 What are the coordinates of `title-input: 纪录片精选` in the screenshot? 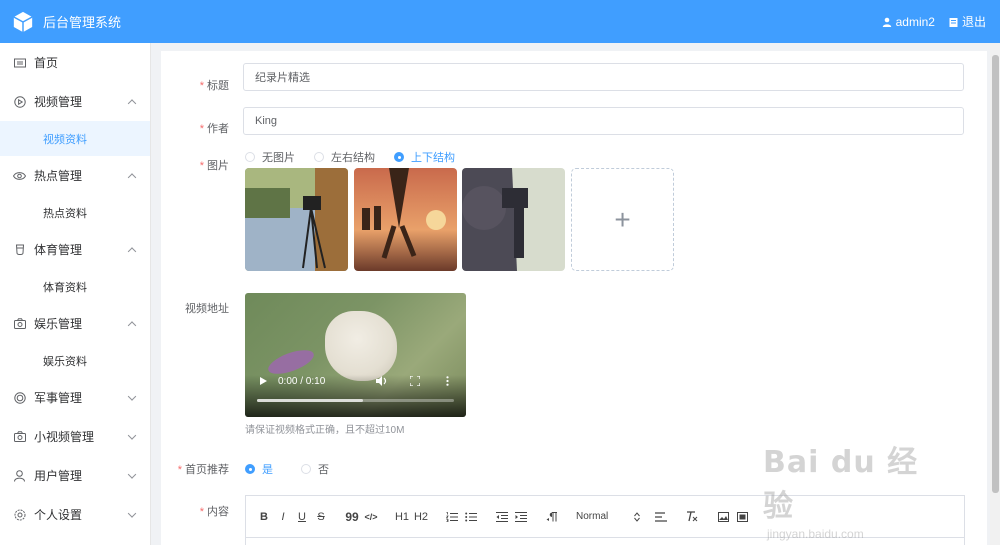 It's located at (603, 77).